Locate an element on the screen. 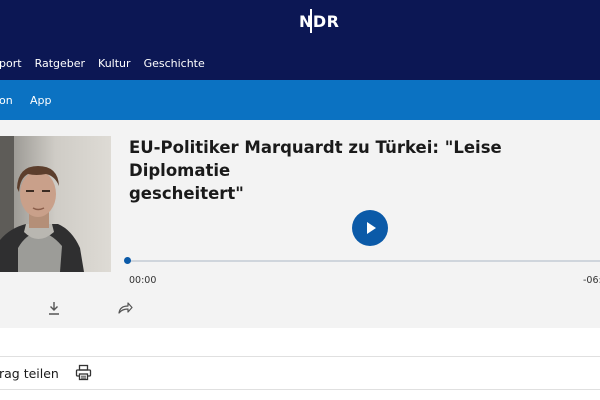 This screenshot has width=600, height=400. share-article-link: rag teilen is located at coordinates (29, 373).